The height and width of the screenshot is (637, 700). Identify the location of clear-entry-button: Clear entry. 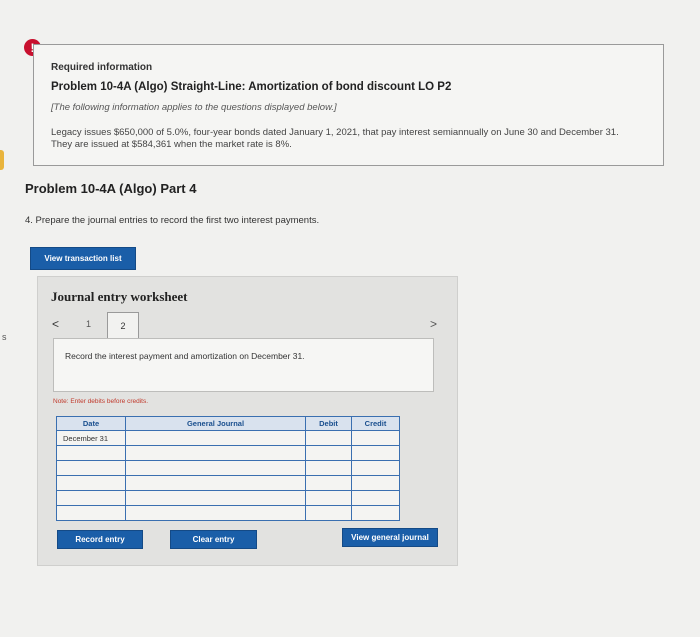
(213, 539).